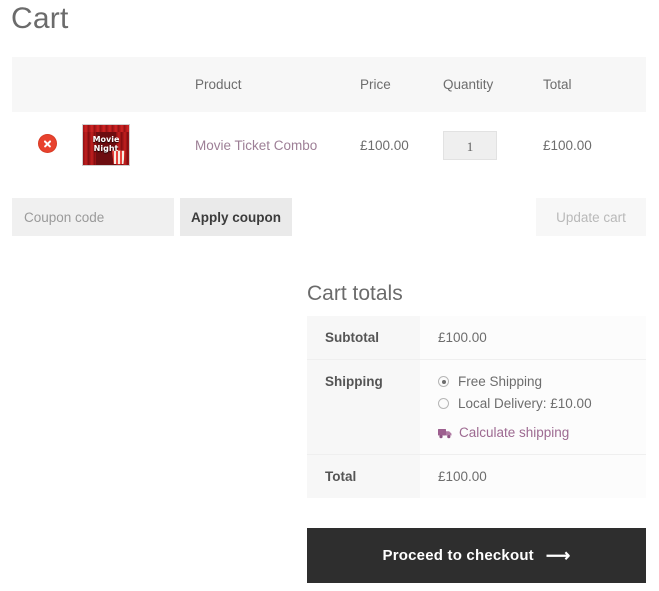 This screenshot has height=591, width=659. What do you see at coordinates (468, 84) in the screenshot?
I see `column-header-quantity: Quantity` at bounding box center [468, 84].